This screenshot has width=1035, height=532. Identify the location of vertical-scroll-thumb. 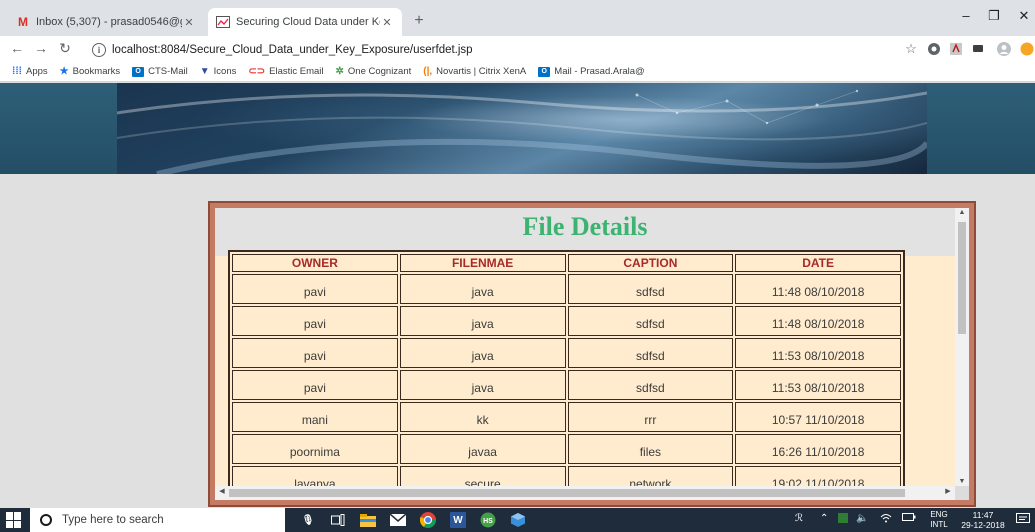
(962, 278).